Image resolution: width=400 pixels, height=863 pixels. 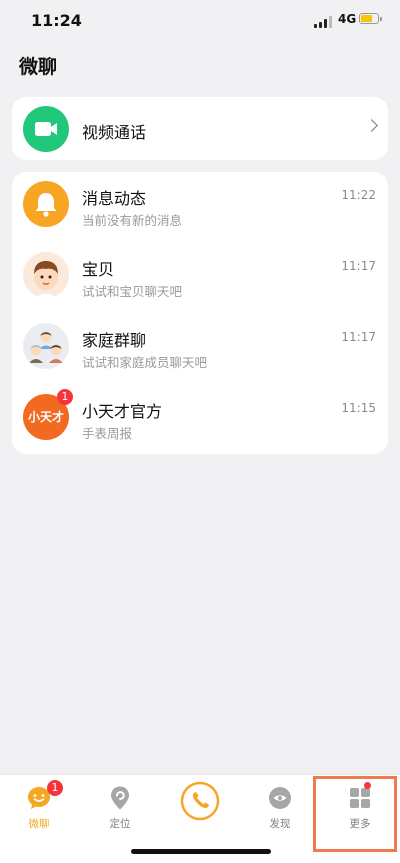 I want to click on family-group-icon, so click(x=46, y=346).